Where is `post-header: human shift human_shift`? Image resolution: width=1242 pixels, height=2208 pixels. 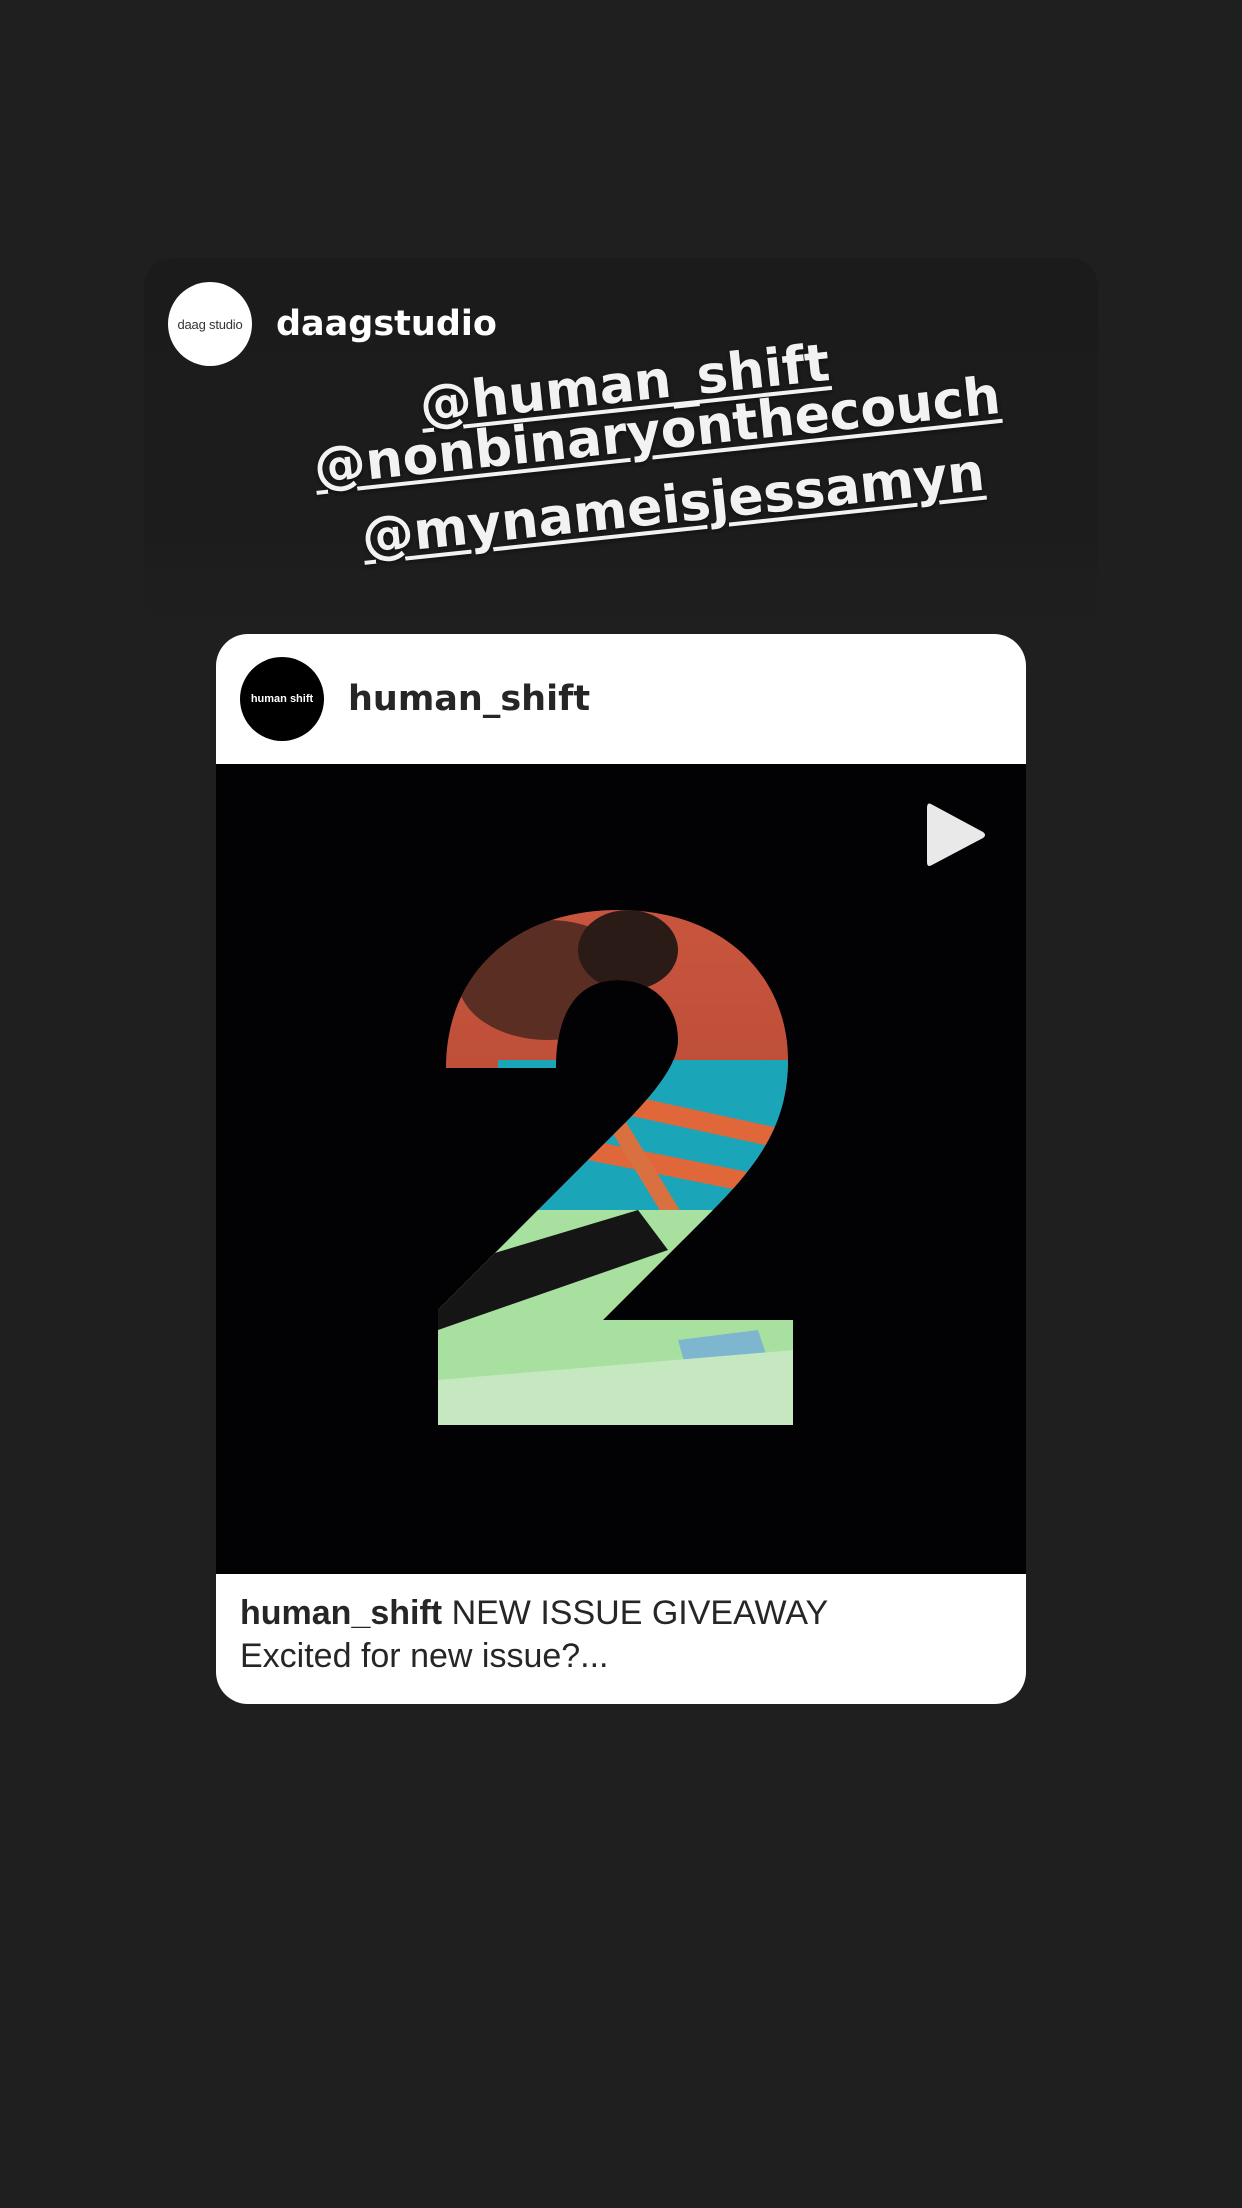
post-header: human shift human_shift is located at coordinates (621, 699).